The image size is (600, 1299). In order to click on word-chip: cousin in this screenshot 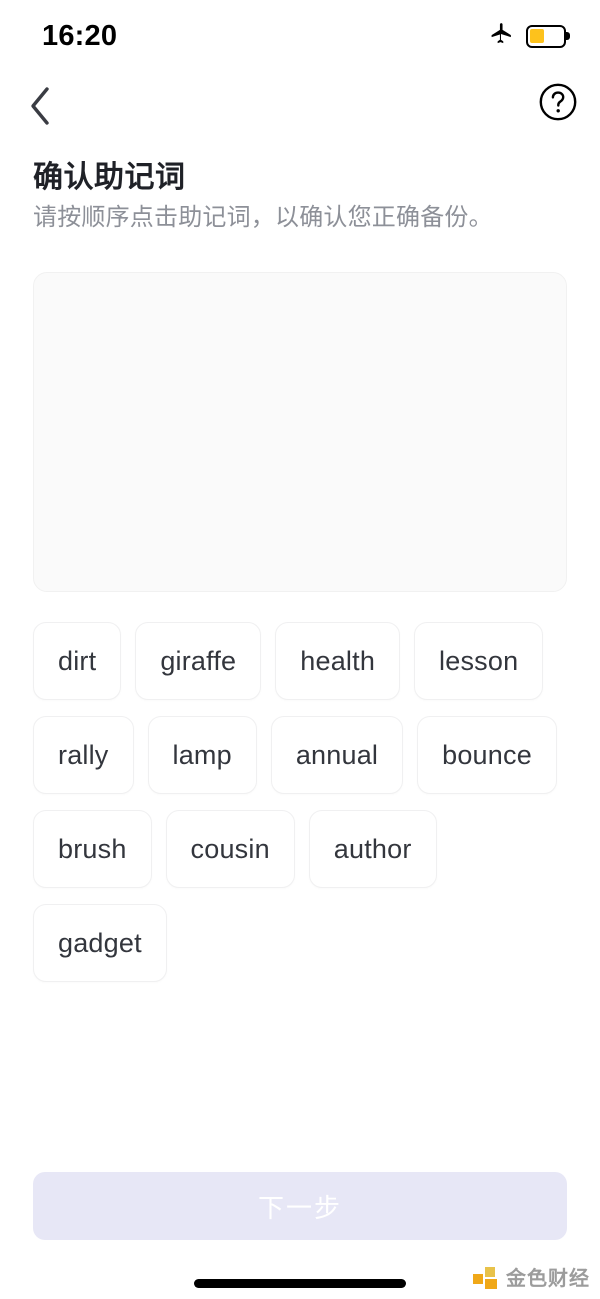, I will do `click(230, 849)`.